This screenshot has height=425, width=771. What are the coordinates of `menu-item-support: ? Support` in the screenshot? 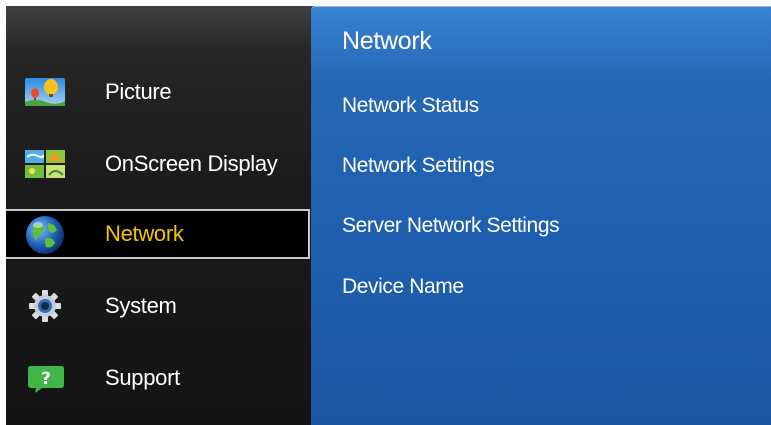 It's located at (158, 378).